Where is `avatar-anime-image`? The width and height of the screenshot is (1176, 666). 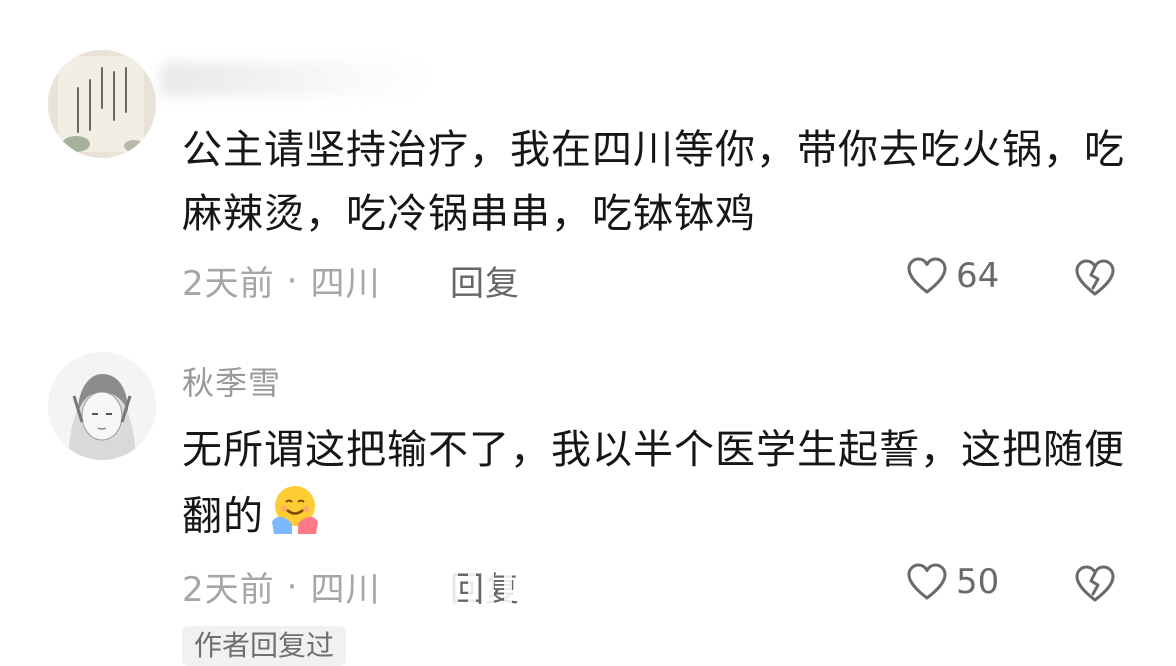
avatar-anime-image is located at coordinates (102, 406).